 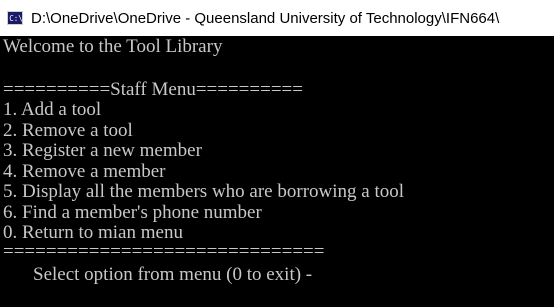 I want to click on menu-footer: ==============================, so click(x=164, y=251).